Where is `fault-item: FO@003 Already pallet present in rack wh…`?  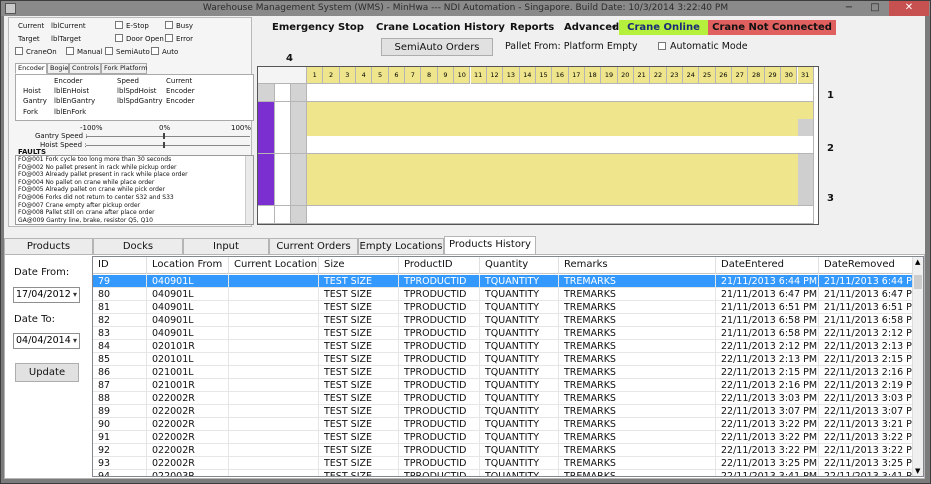 fault-item: FO@003 Already pallet present in rack wh… is located at coordinates (134, 175).